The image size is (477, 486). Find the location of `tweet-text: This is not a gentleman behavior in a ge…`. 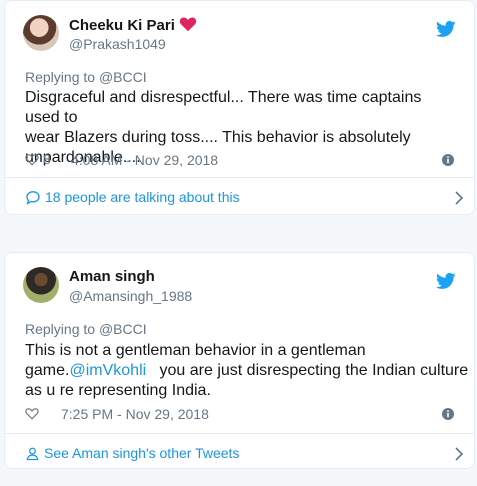

tweet-text: This is not a gentleman behavior in a ge… is located at coordinates (247, 370).